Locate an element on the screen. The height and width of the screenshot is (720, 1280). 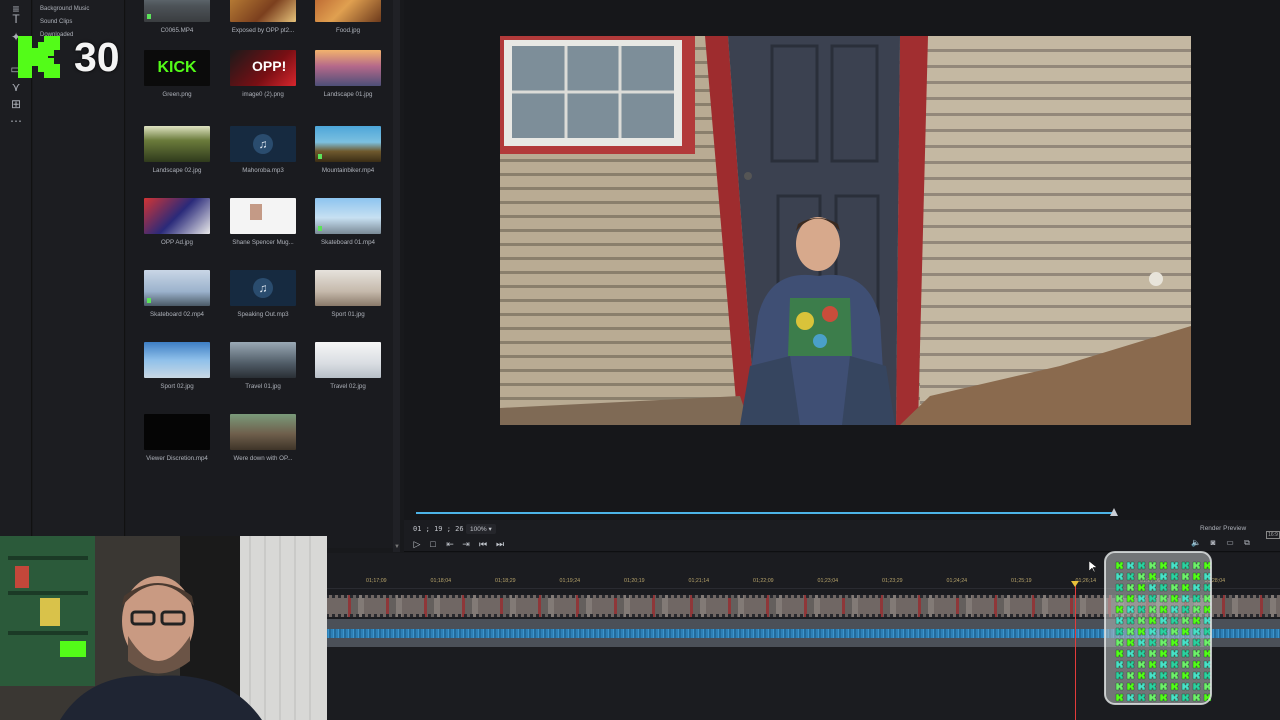
ruler-tick-label: 01;19;24 is located at coordinates (570, 581).